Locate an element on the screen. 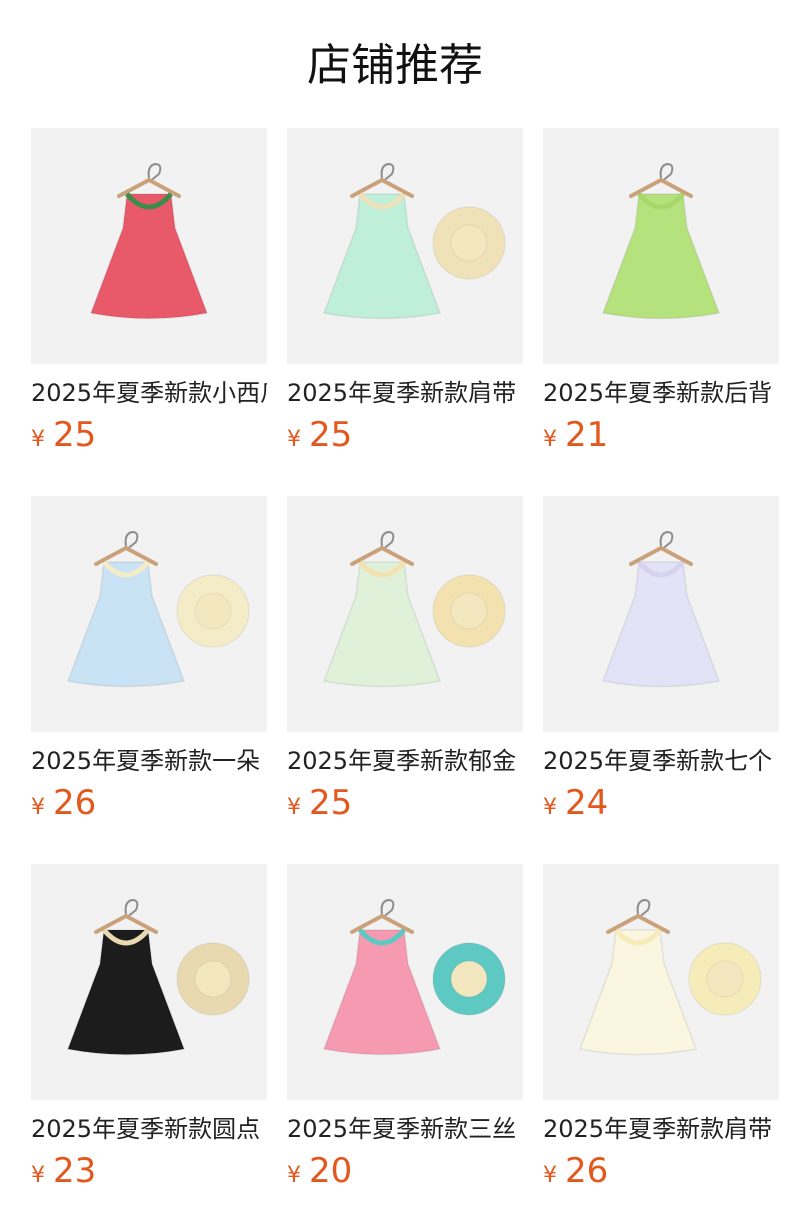 This screenshot has height=1232, width=790. product-name: 2025年夏季新款小西瓜 is located at coordinates (149, 393).